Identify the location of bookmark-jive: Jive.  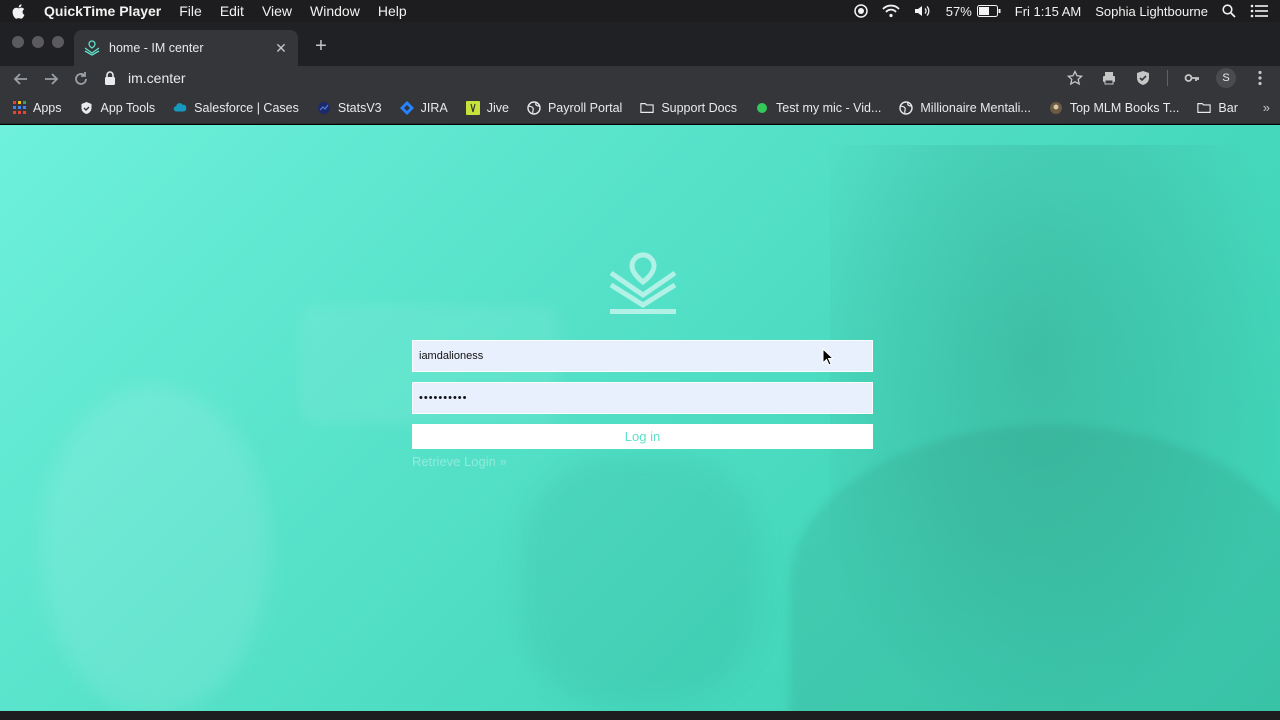
(487, 107).